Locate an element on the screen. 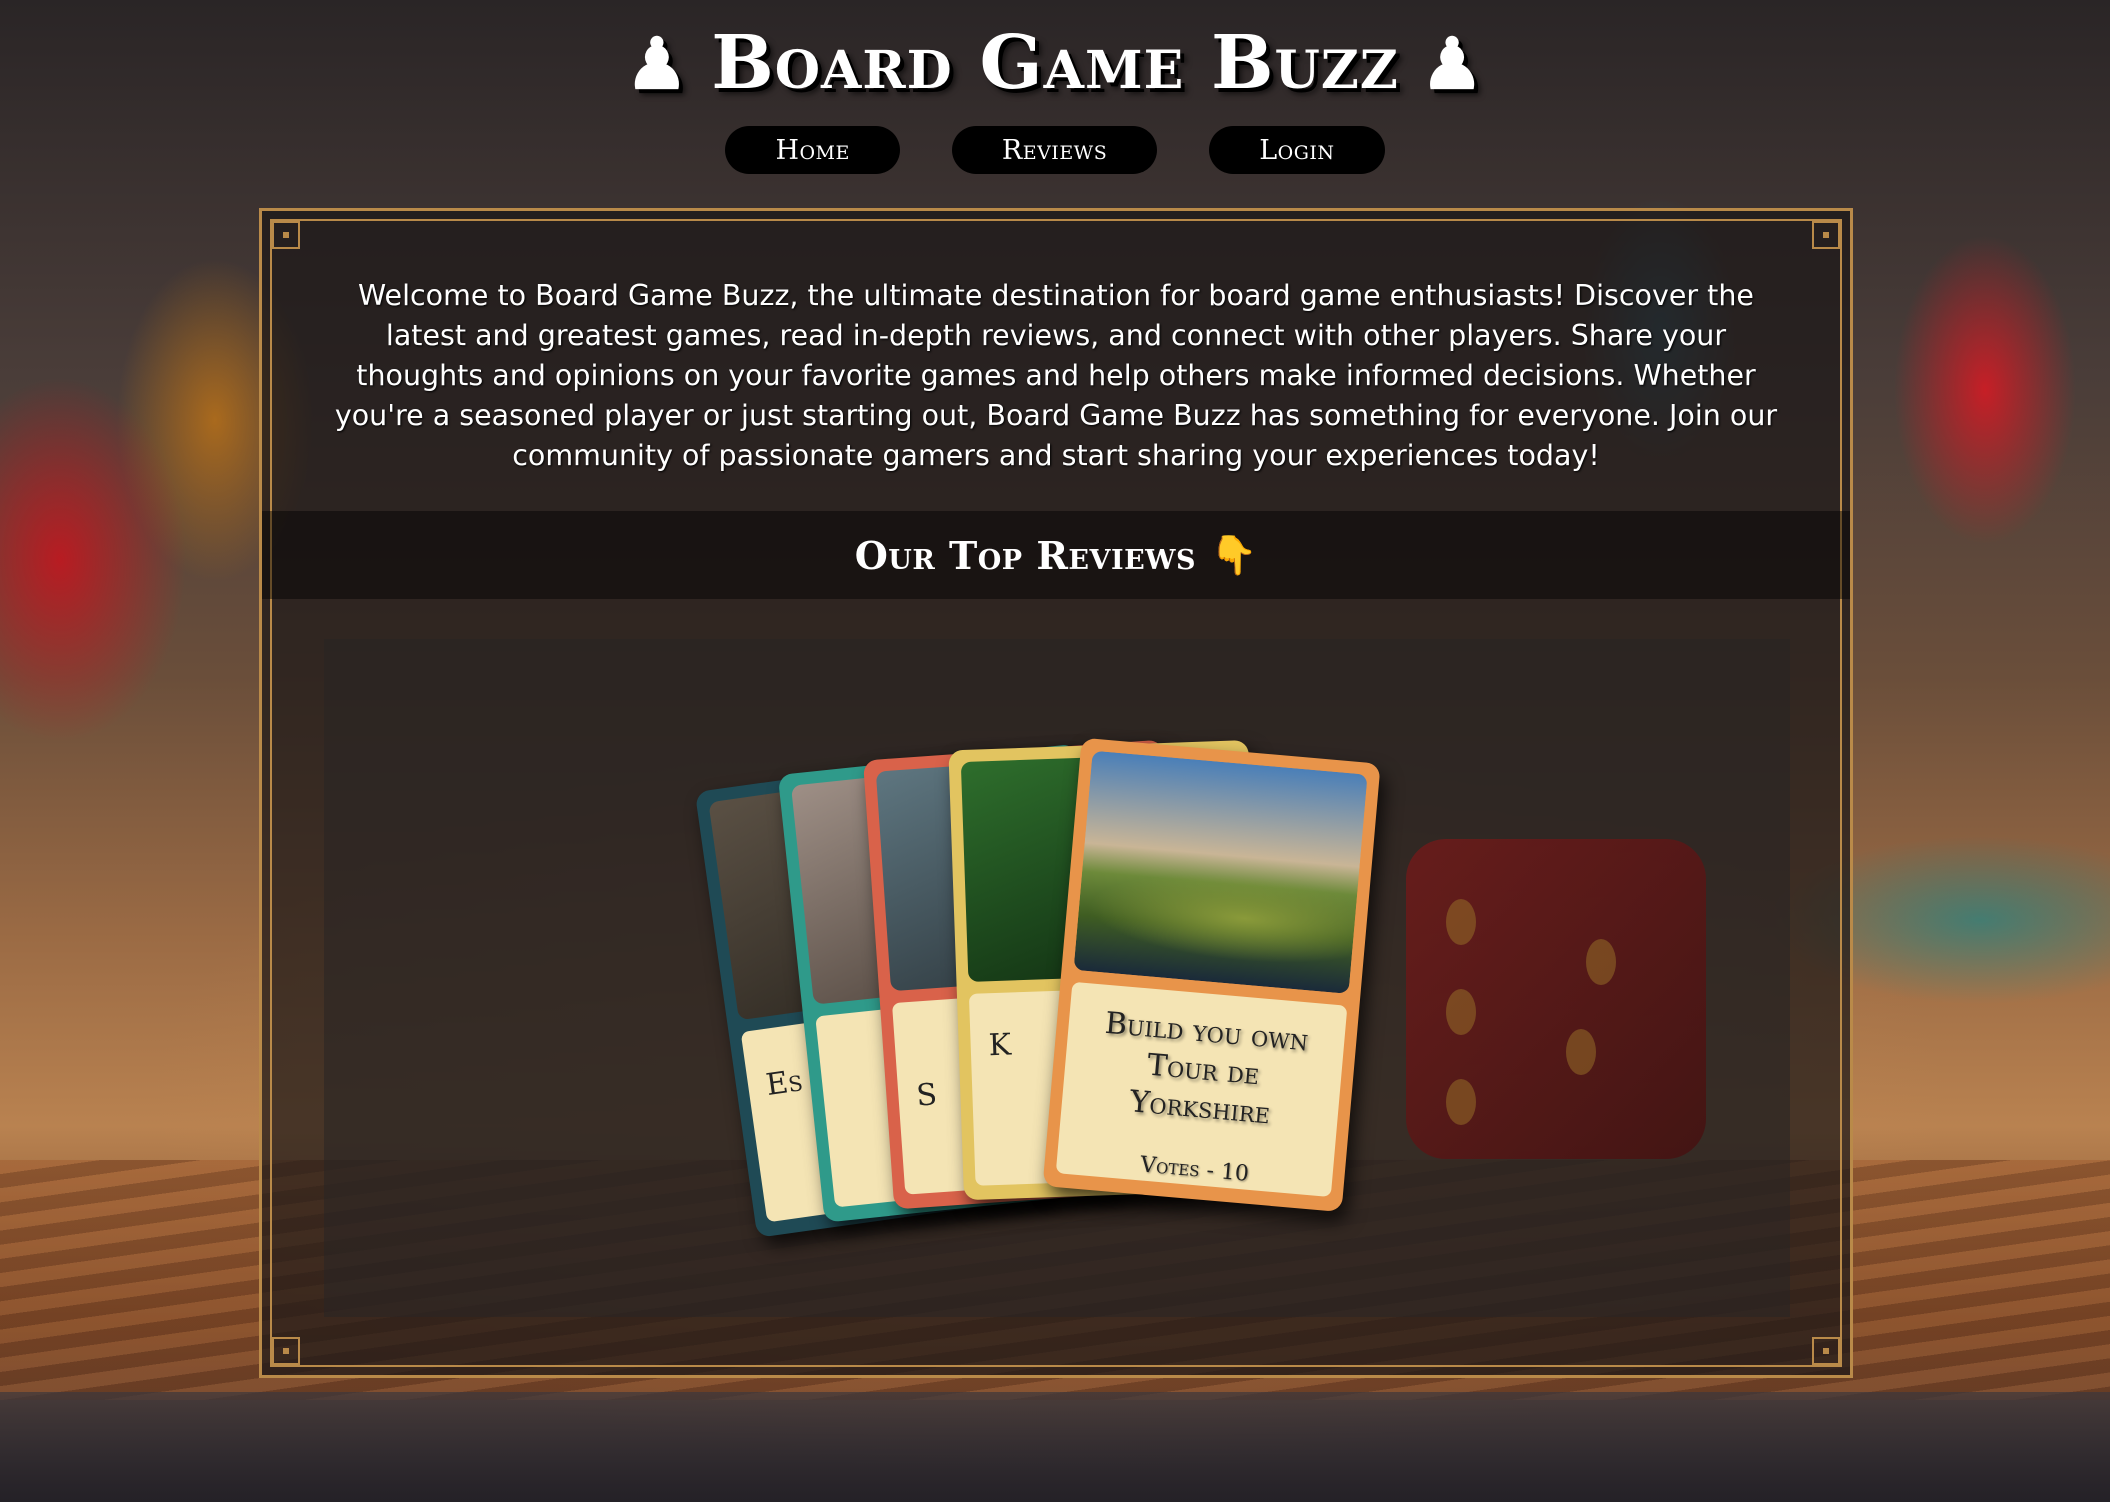  review-card-votes: Votes - 10 is located at coordinates (1194, 1169).